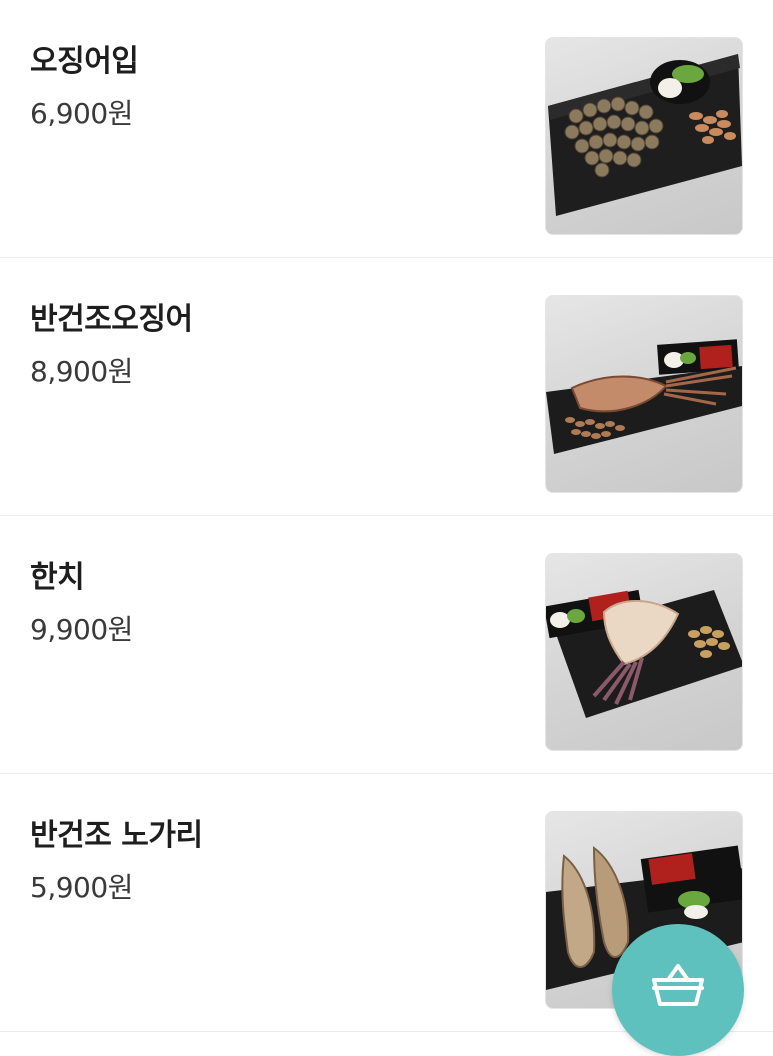 Image resolution: width=773 pixels, height=1056 pixels. I want to click on menu-item-price: 9,900원, so click(81, 629).